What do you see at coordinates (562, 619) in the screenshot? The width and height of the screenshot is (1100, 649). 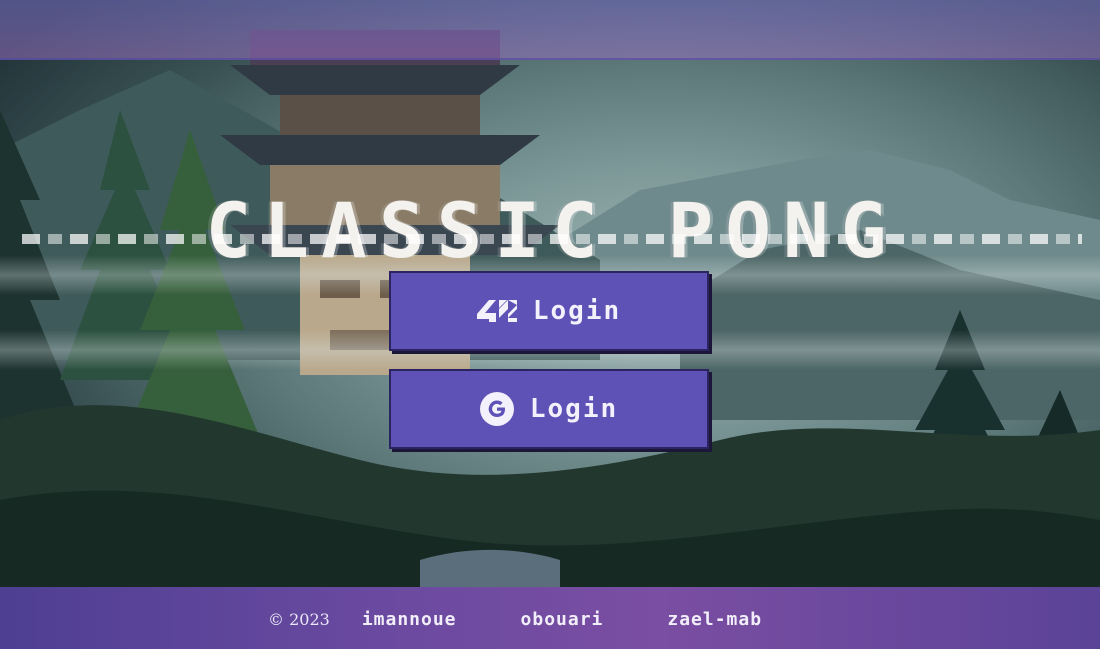 I see `author-link-obouari: obouari` at bounding box center [562, 619].